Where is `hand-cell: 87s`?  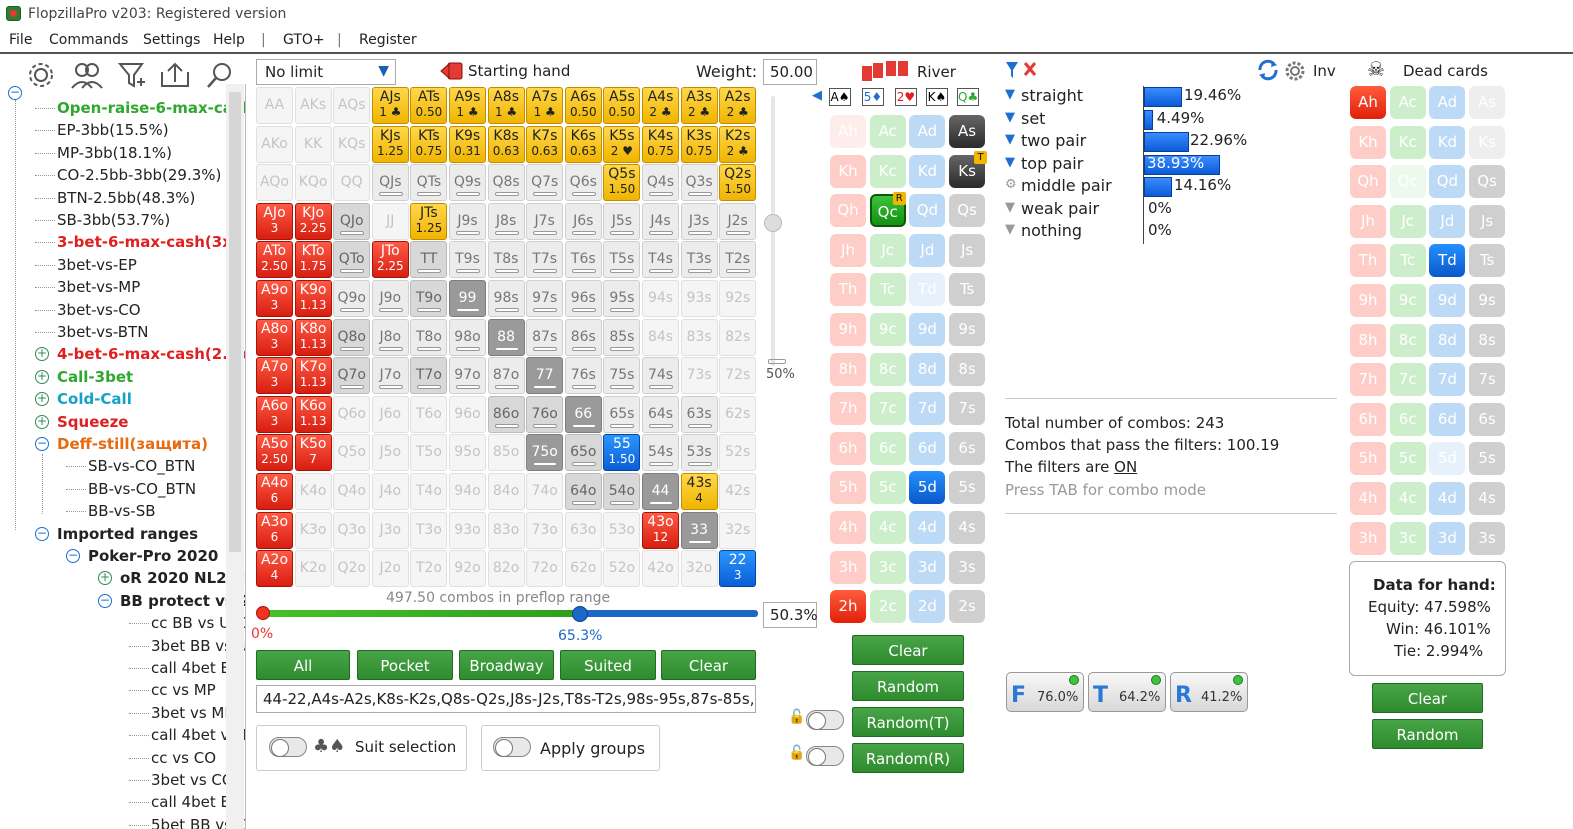
hand-cell: 87s is located at coordinates (545, 337).